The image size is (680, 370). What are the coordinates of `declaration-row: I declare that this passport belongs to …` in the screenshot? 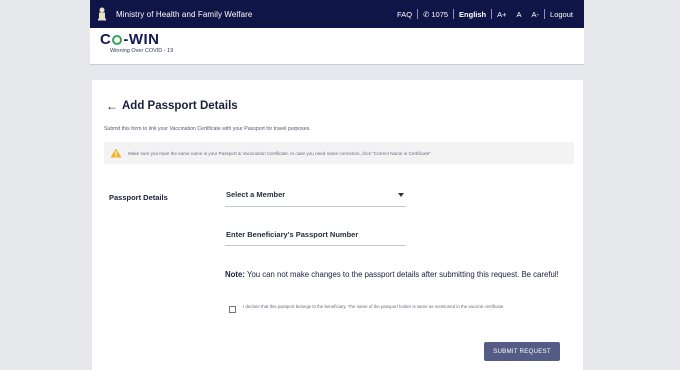 It's located at (396, 308).